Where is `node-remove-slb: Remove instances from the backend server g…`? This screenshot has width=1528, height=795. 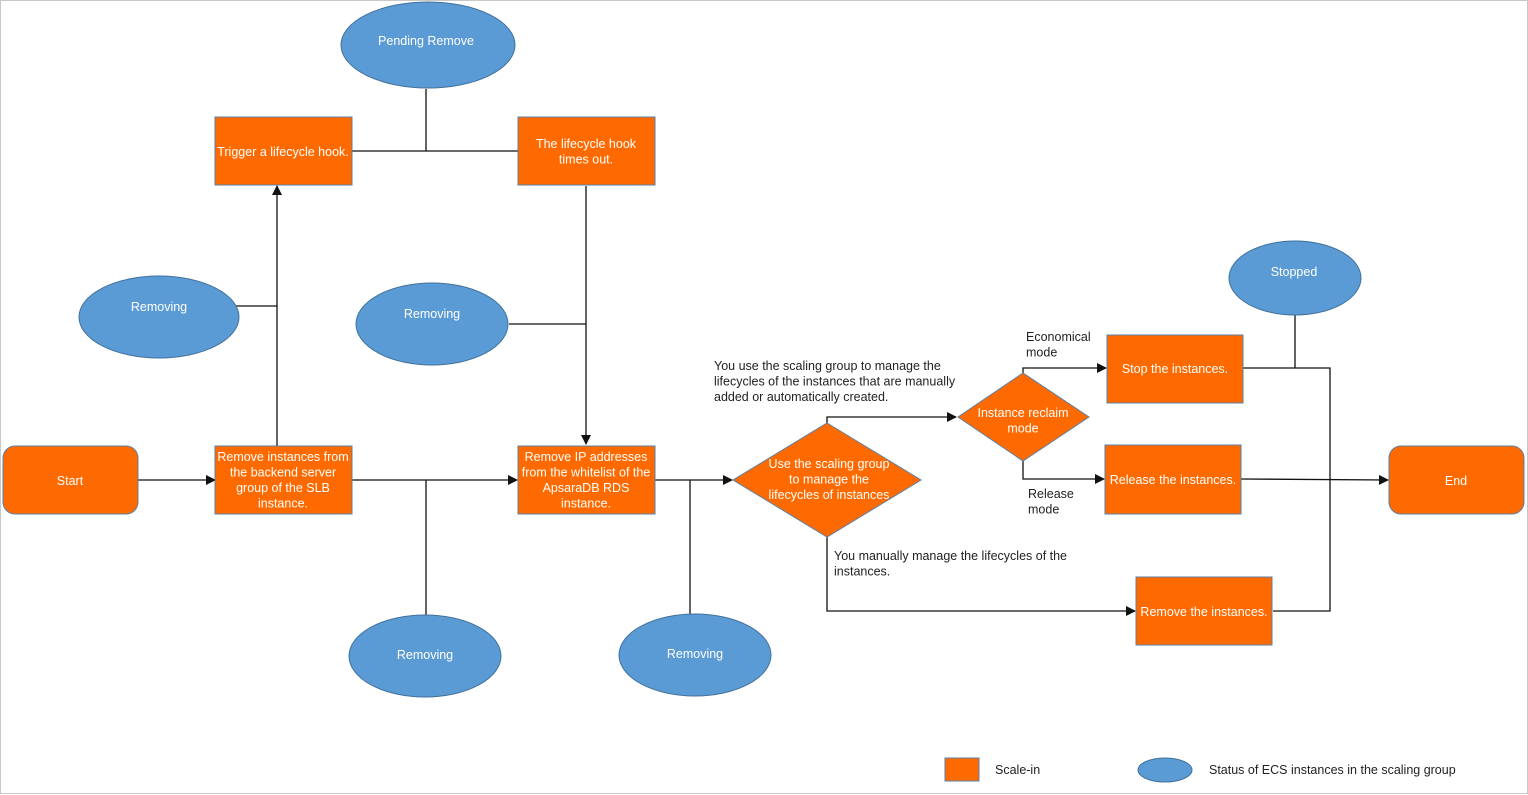
node-remove-slb: Remove instances from the backend server g… is located at coordinates (283, 480).